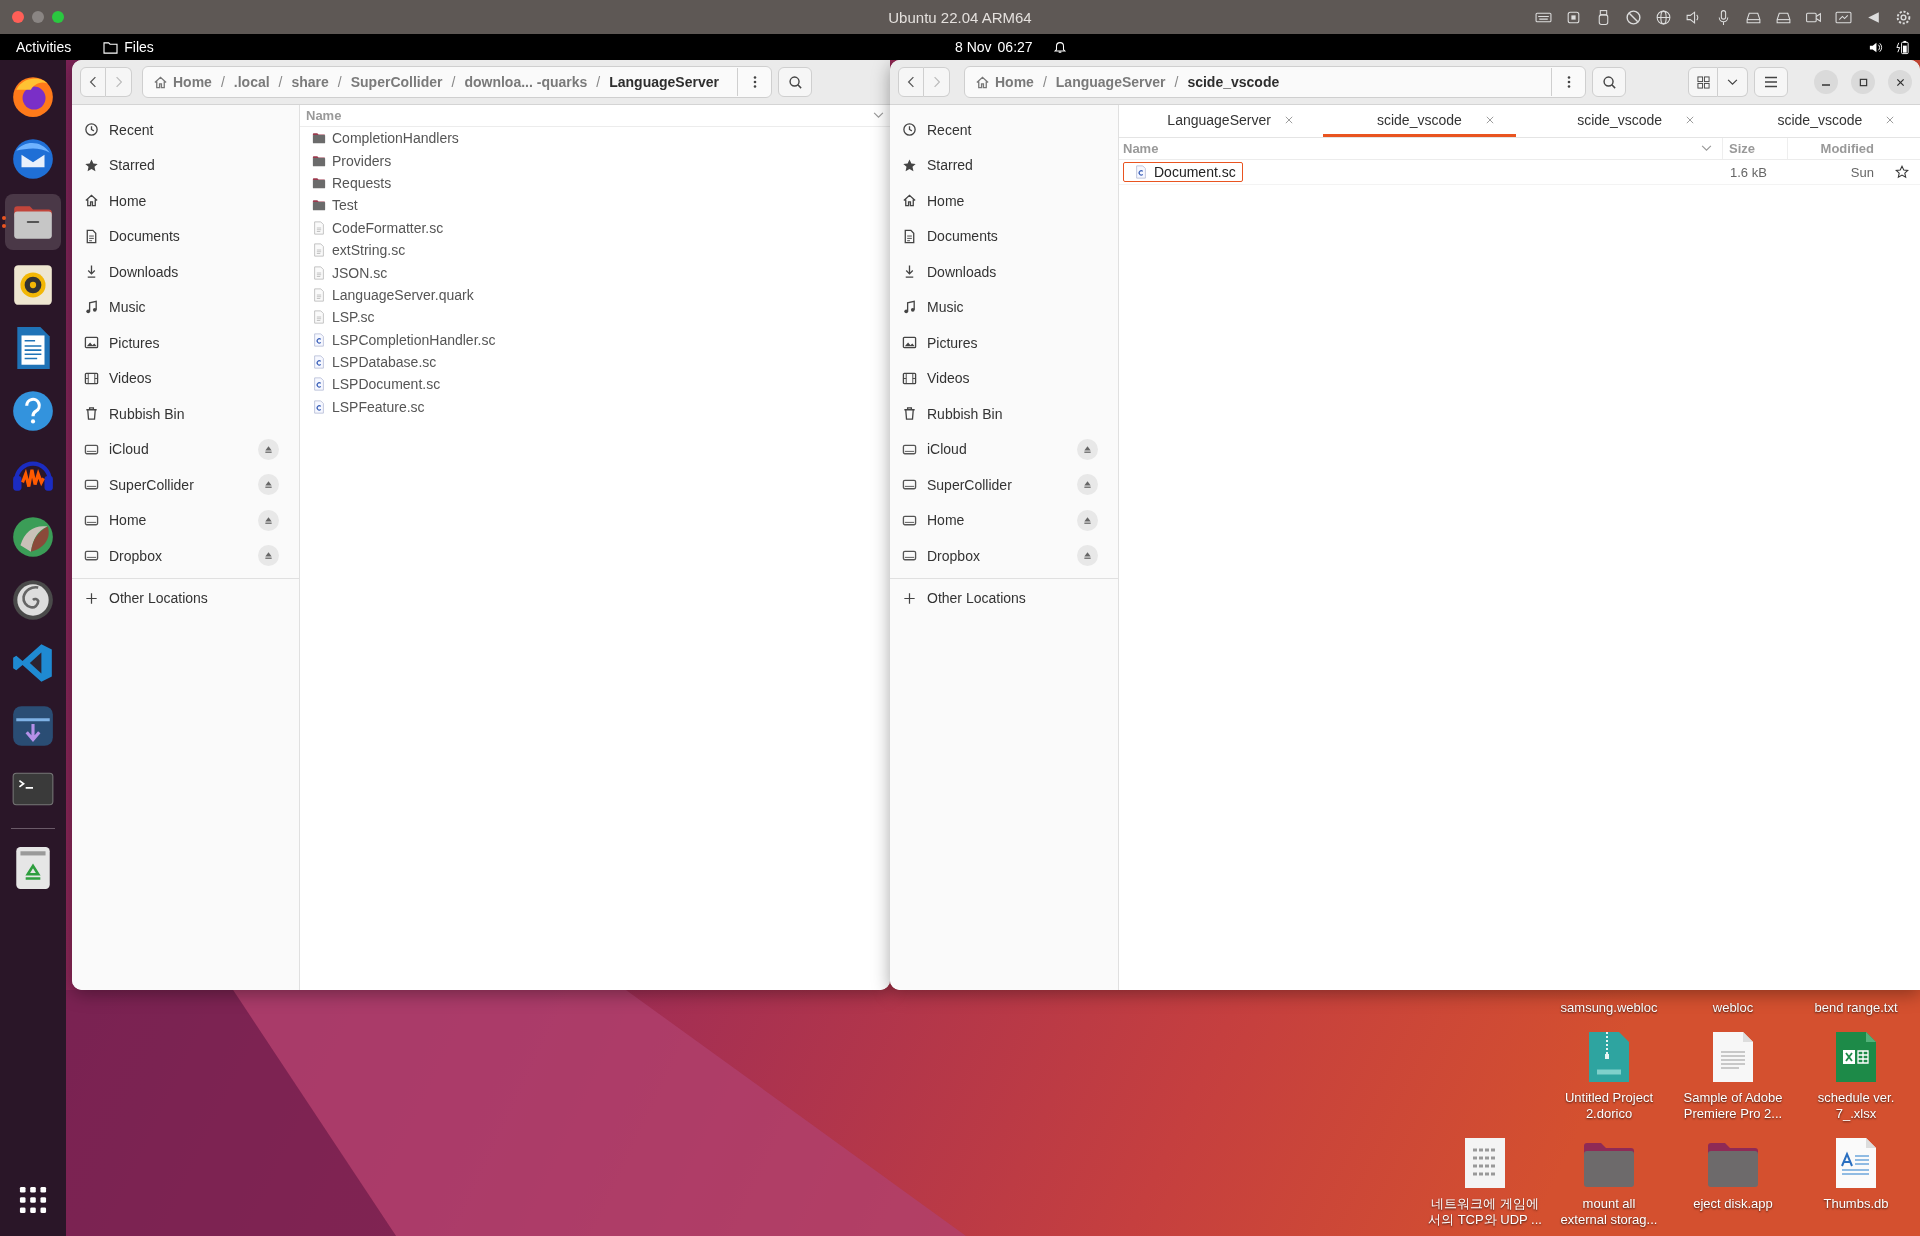 The width and height of the screenshot is (1920, 1236). I want to click on file-label: bend range.txt, so click(1856, 1008).